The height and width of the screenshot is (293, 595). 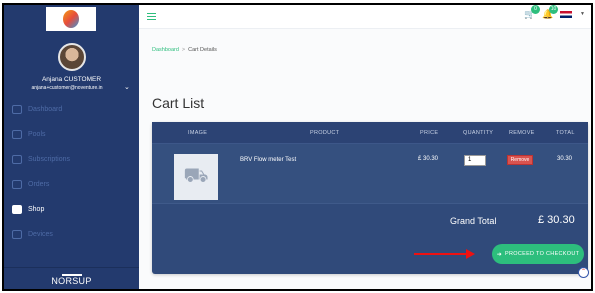 I want to click on avatar, so click(x=72, y=57).